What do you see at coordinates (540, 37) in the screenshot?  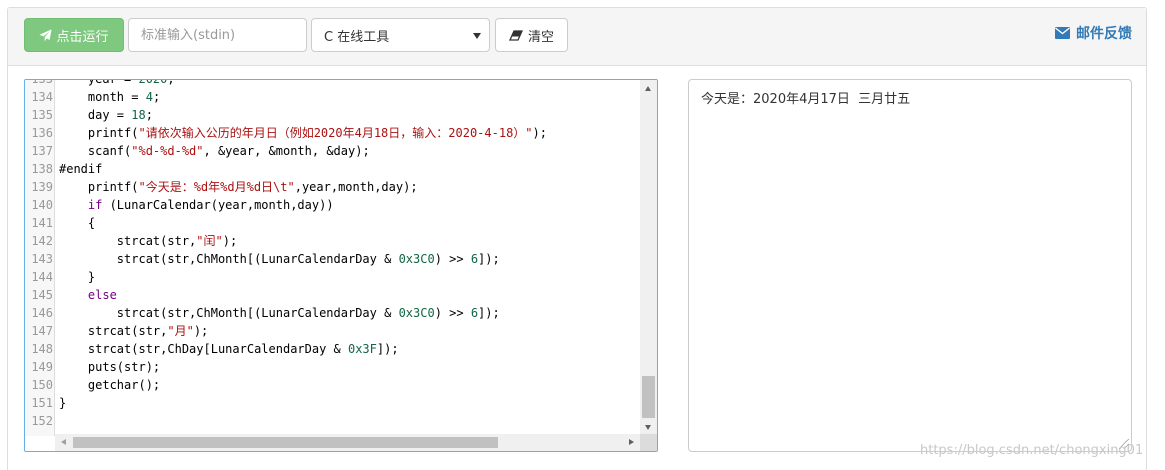 I see `clear-button-label: 清空` at bounding box center [540, 37].